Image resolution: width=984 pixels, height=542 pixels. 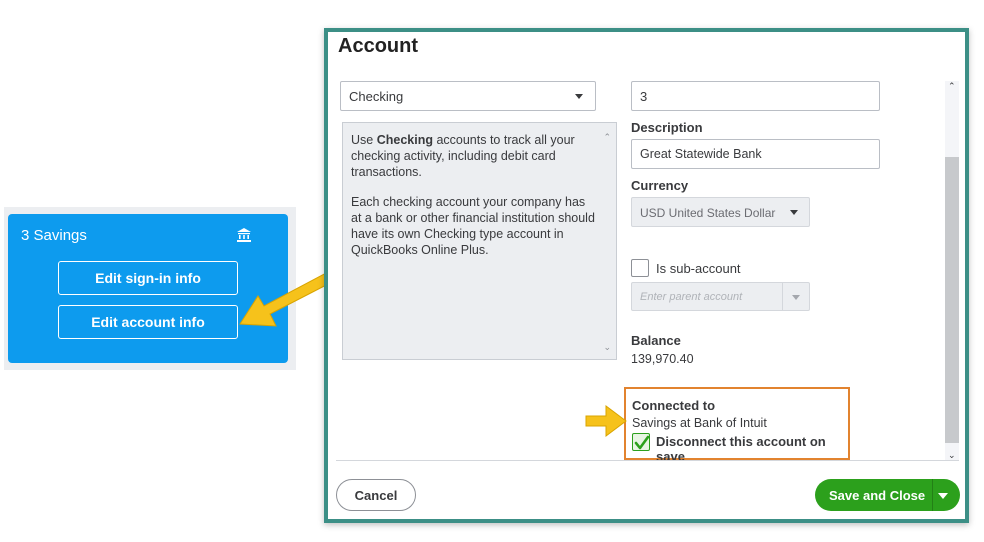 I want to click on connected-to-label: Connected to, so click(x=674, y=405).